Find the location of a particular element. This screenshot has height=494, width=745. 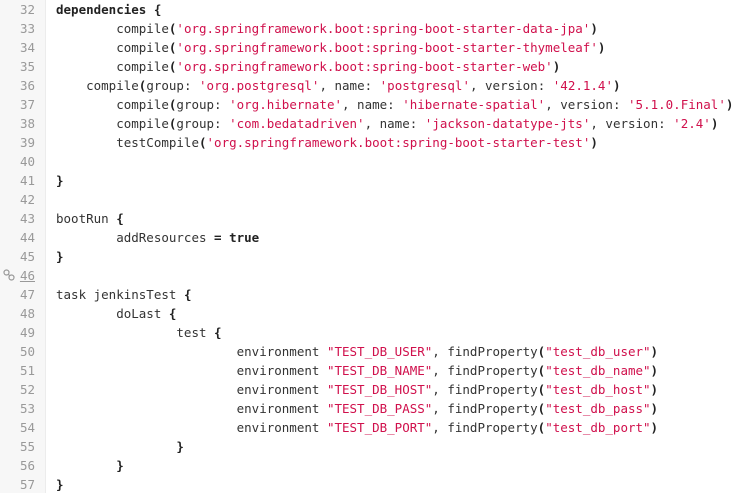

line-number: 43 is located at coordinates (27, 218).